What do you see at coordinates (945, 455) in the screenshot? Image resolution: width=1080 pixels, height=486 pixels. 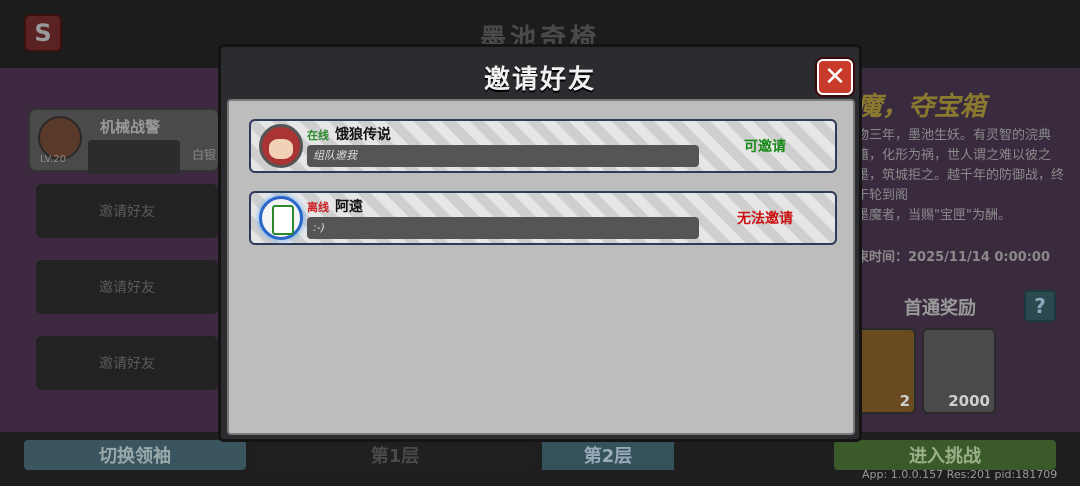 I see `enter-challenge-button: 进入挑战` at bounding box center [945, 455].